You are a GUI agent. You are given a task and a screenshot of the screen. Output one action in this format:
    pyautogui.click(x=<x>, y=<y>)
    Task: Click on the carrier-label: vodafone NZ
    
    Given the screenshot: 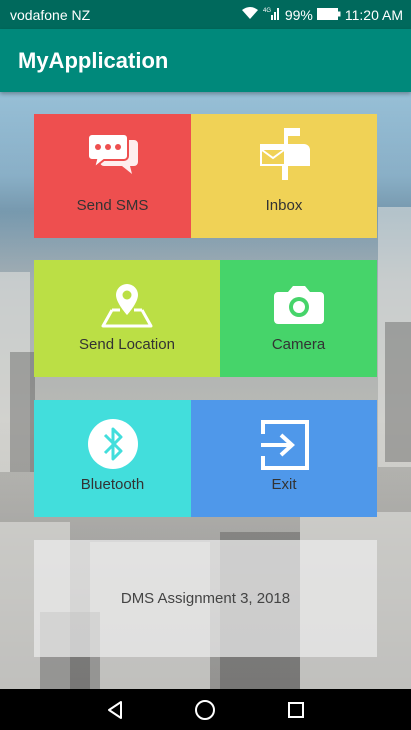 What is the action you would take?
    pyautogui.click(x=50, y=14)
    